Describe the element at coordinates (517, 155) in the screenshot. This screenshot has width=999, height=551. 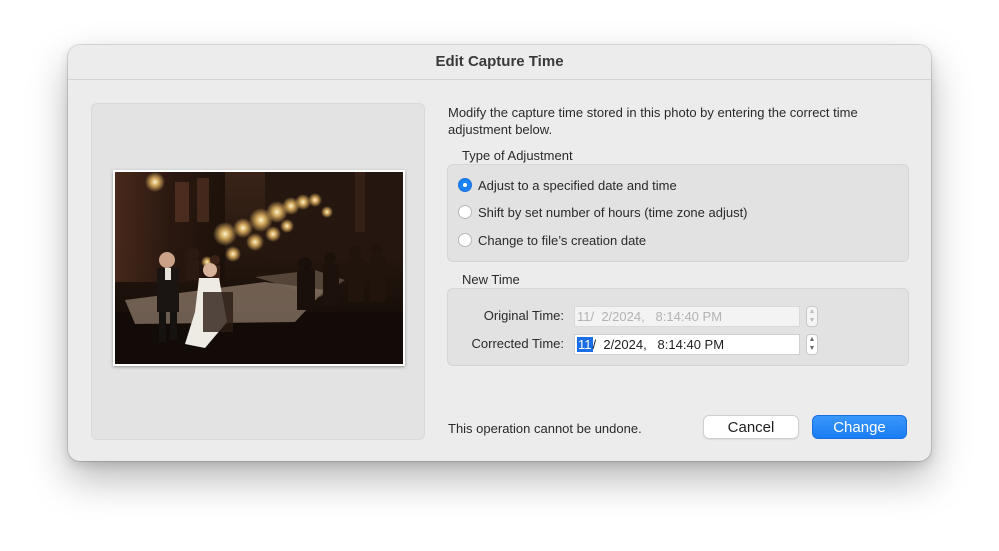
I see `adjustment-type-label: Type of Adjustment` at that location.